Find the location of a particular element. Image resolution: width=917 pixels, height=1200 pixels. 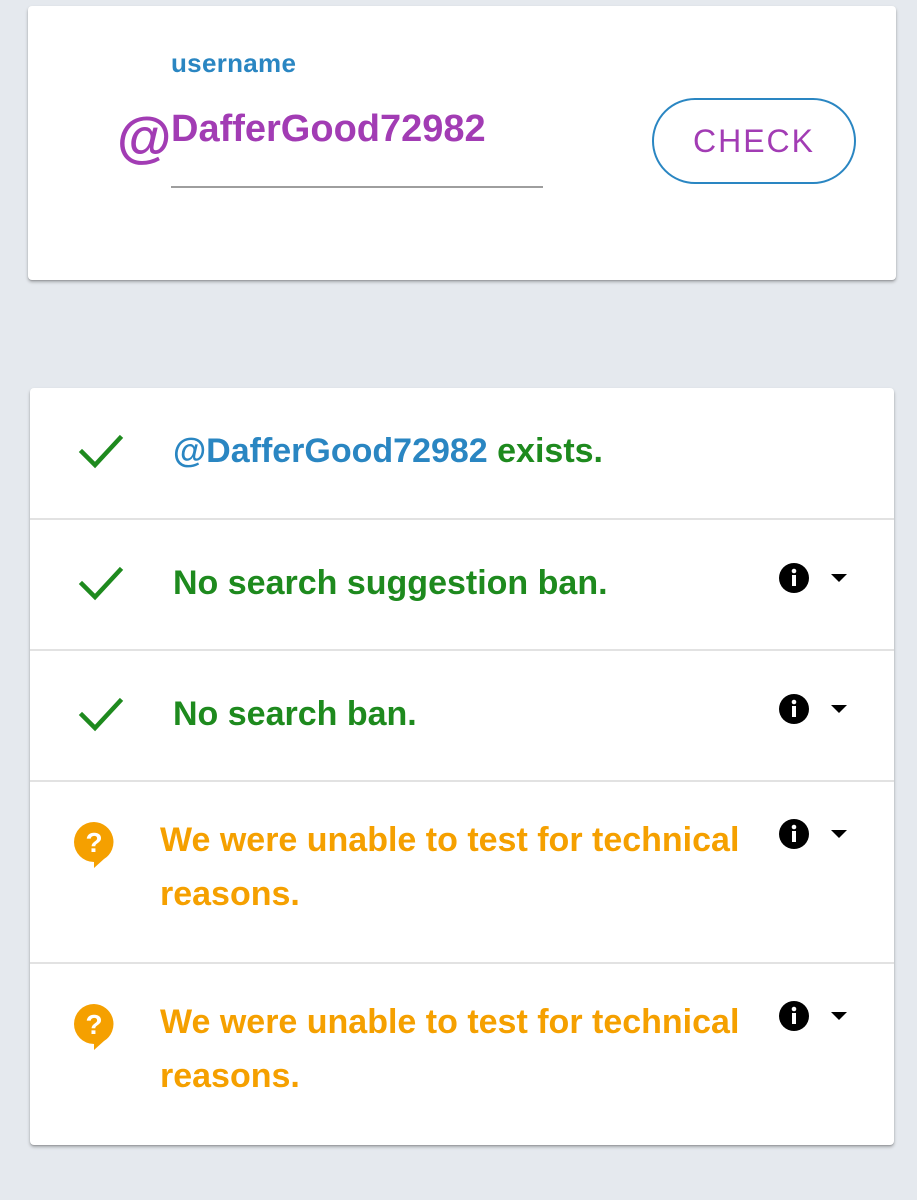

result-row-exists: @DafferGood72982 exists. is located at coordinates (462, 454).